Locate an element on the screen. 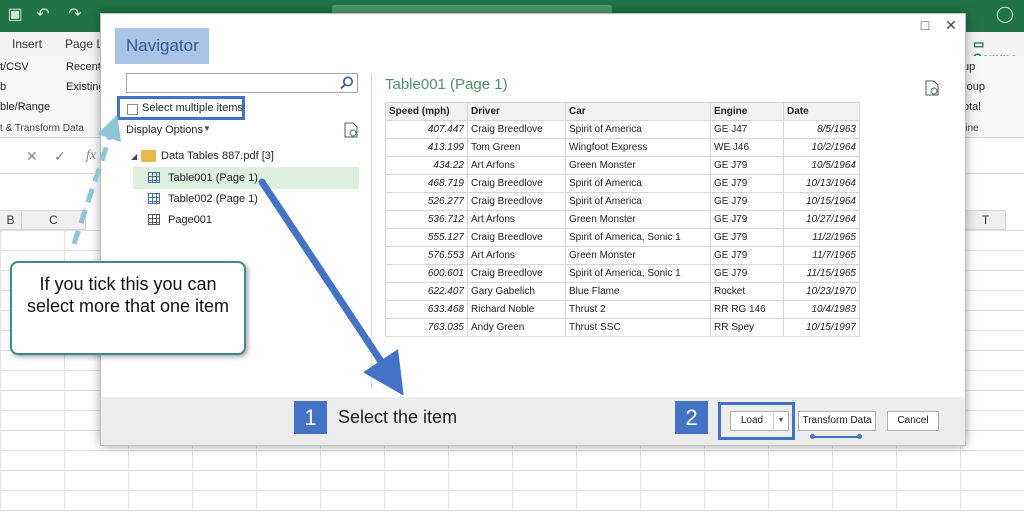 The height and width of the screenshot is (512, 1024). table-cell: Spirit of America is located at coordinates (638, 129).